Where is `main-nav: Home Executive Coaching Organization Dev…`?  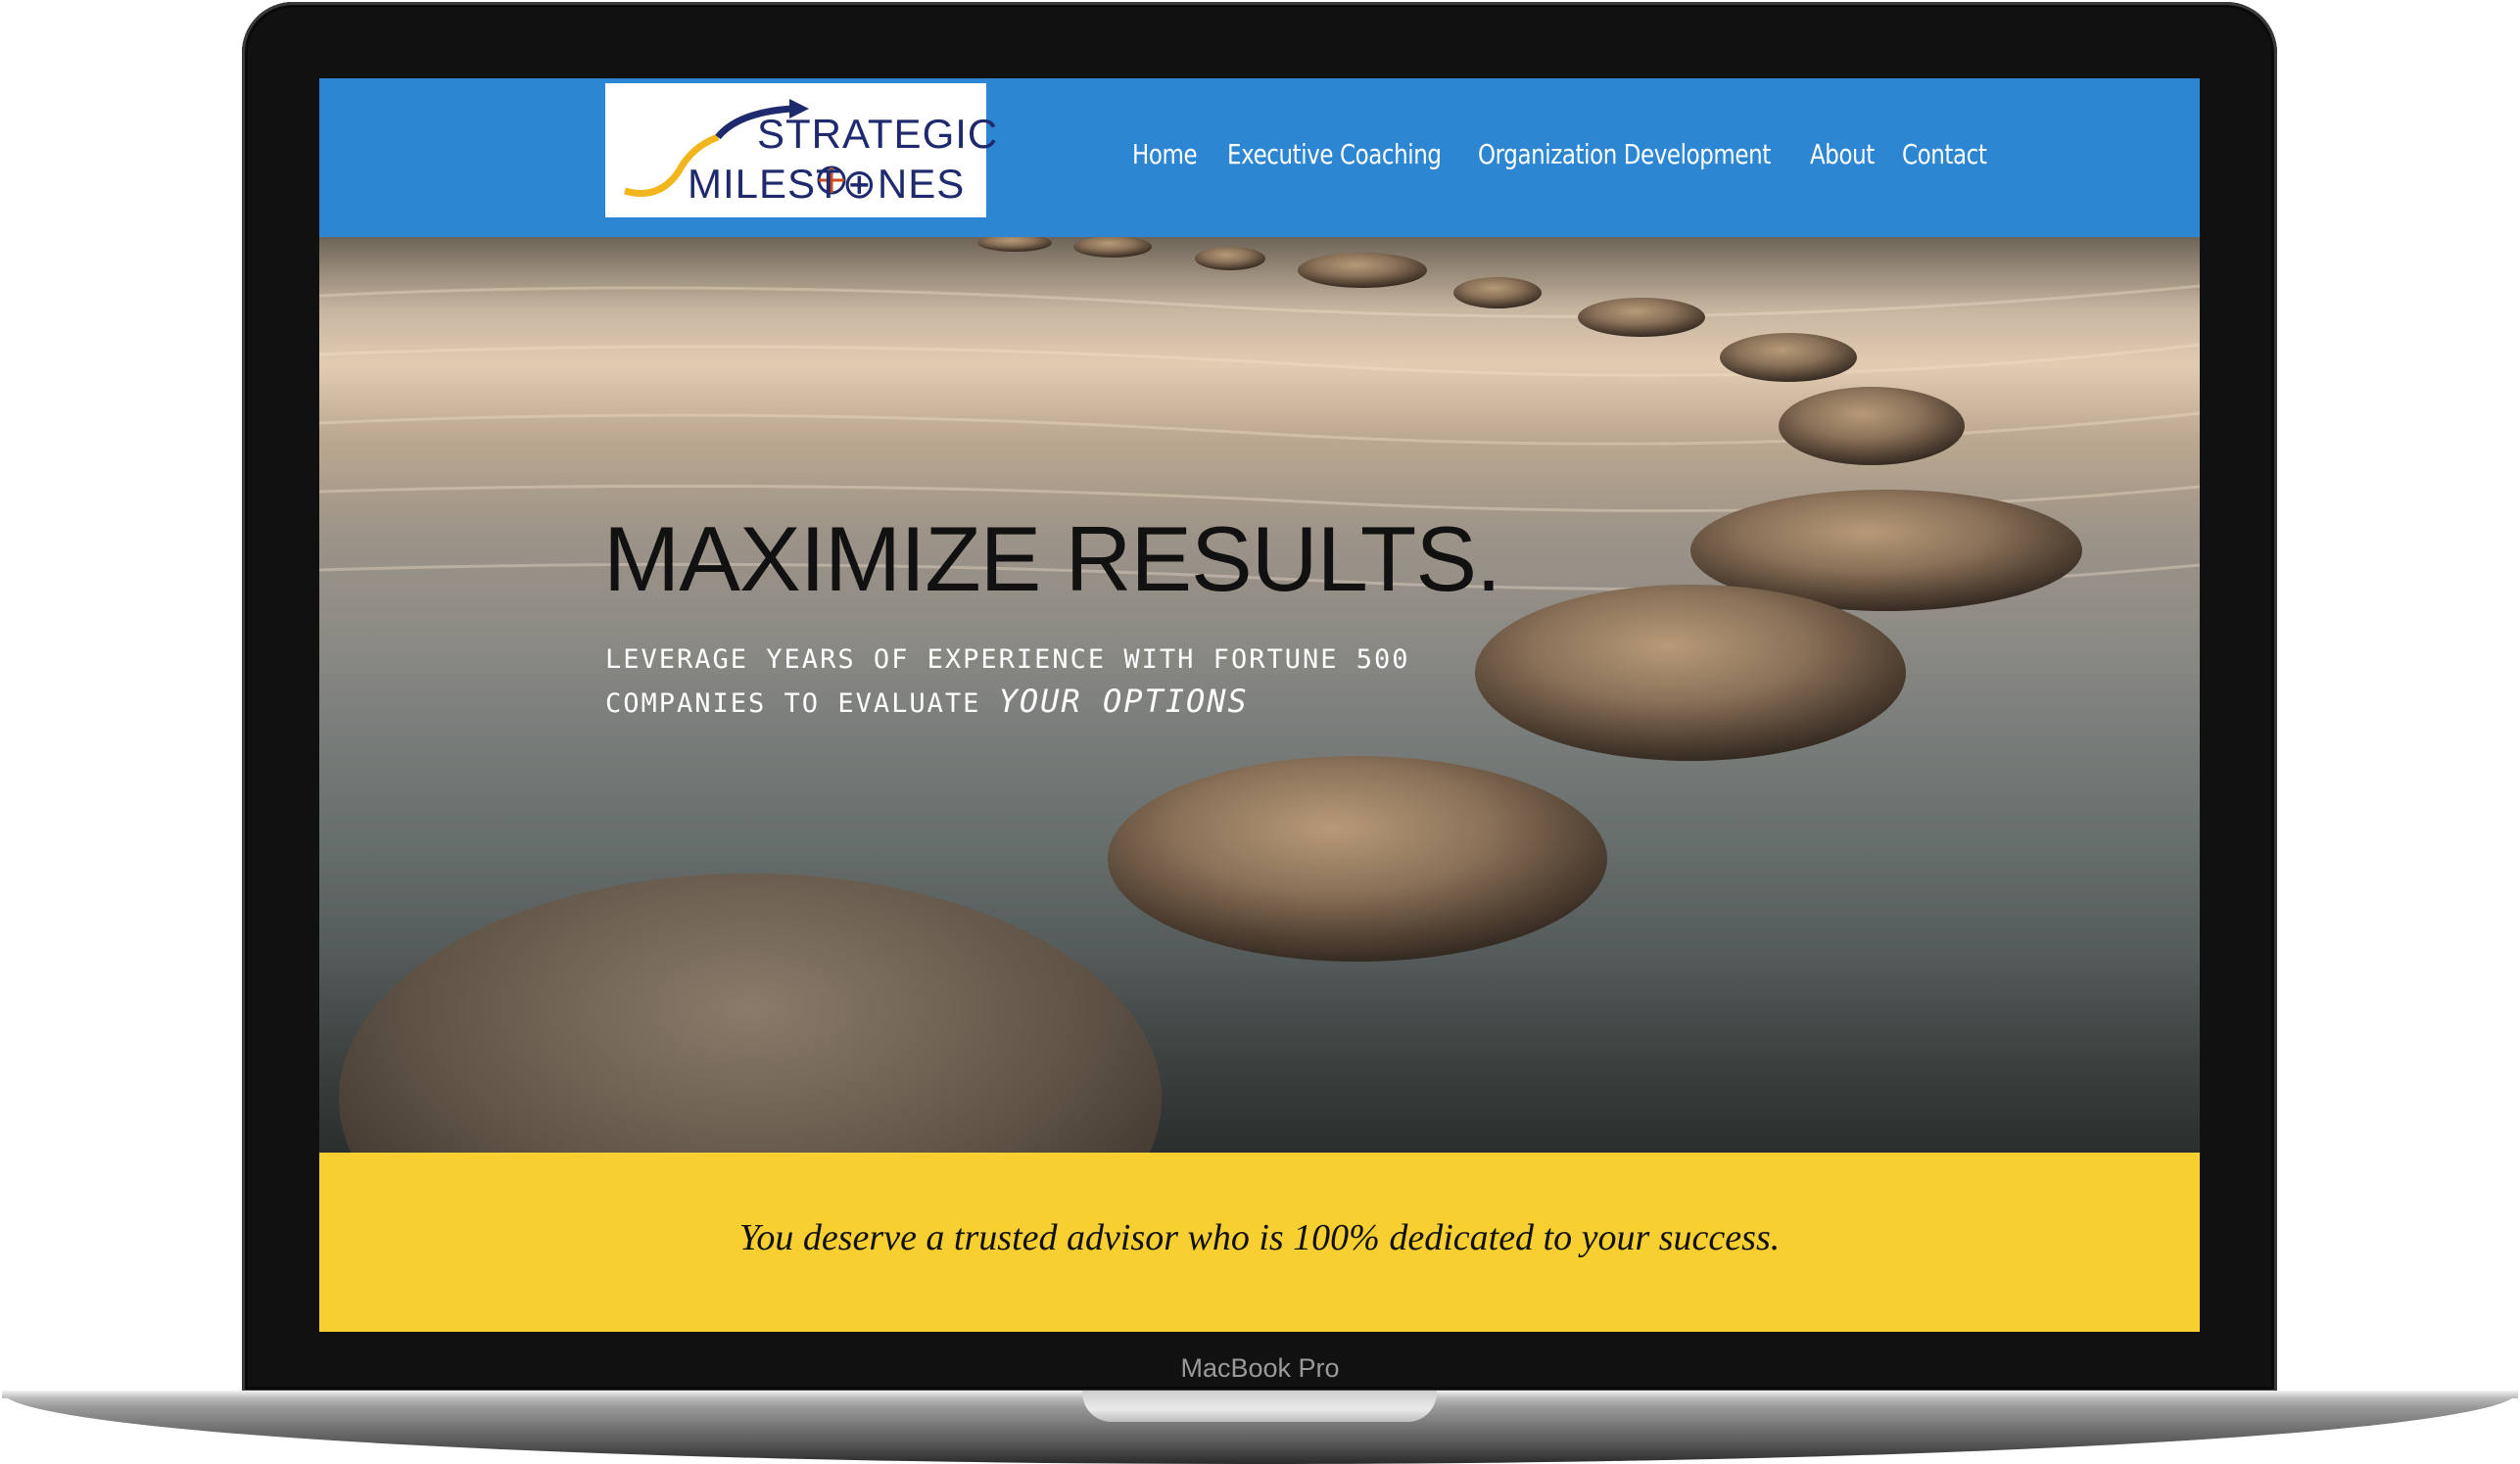 main-nav: Home Executive Coaching Organization Dev… is located at coordinates (1559, 154).